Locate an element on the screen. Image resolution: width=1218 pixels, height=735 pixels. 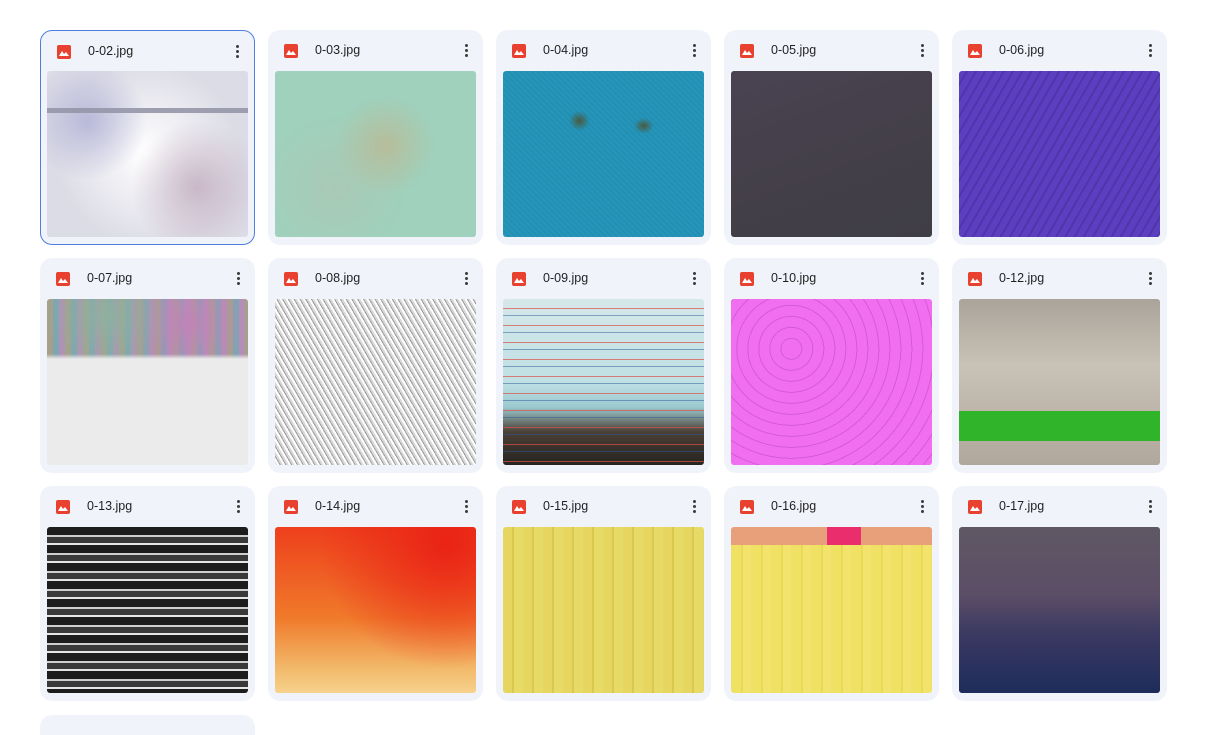
file-card-header: 0-16.jpg is located at coordinates (831, 506).